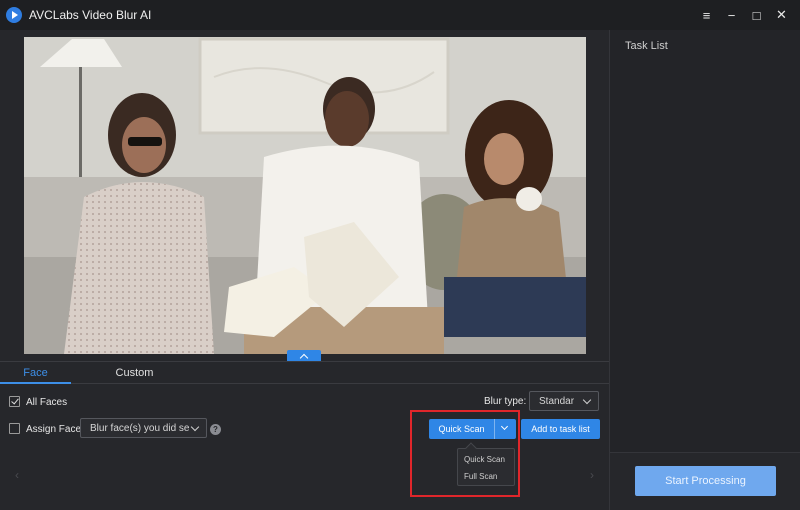  What do you see at coordinates (400, 15) in the screenshot?
I see `title-bar: AVCLabs Video Blur AI ≡ − □ ✕` at bounding box center [400, 15].